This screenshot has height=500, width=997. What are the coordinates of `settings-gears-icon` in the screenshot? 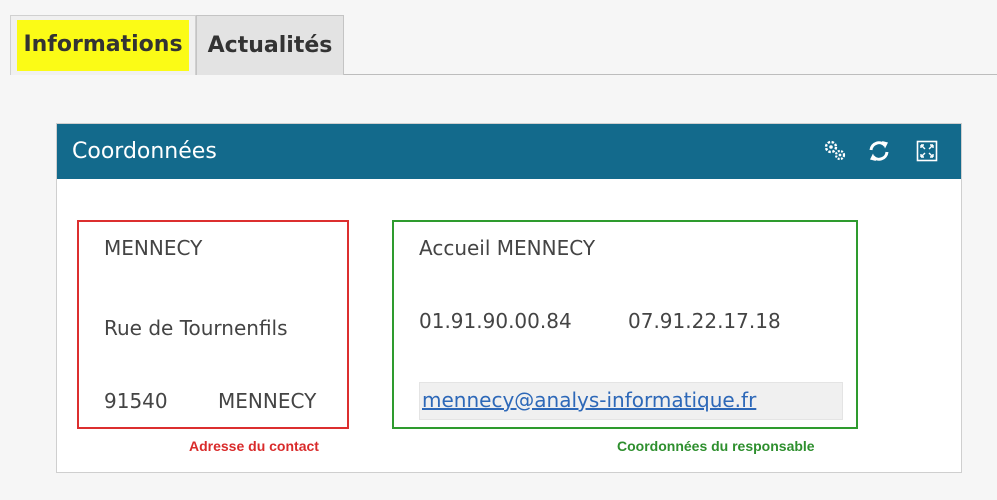 It's located at (835, 151).